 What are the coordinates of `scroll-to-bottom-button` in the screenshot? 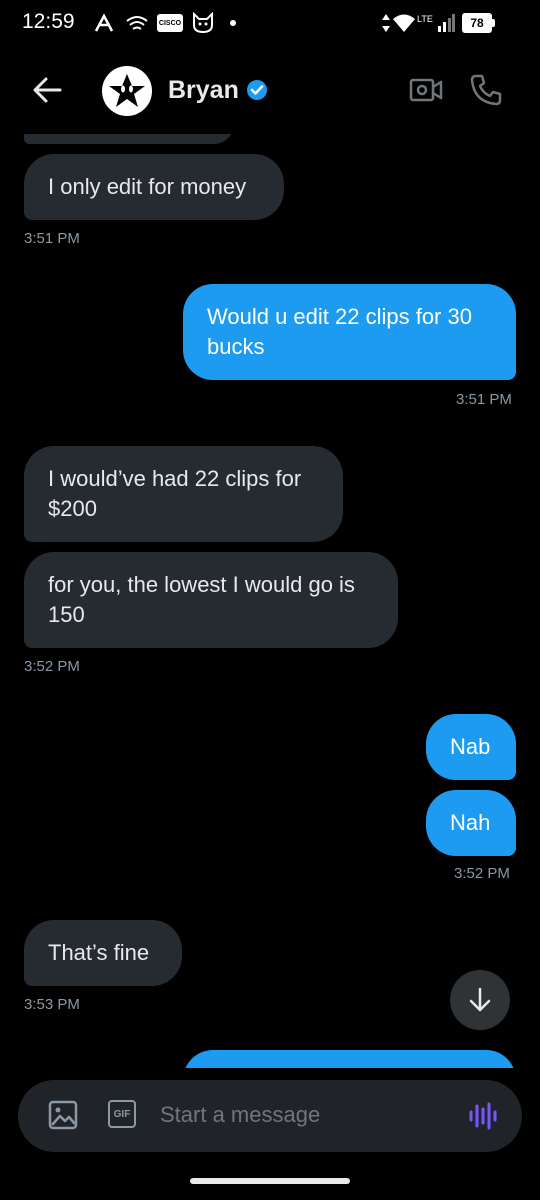 It's located at (480, 1000).